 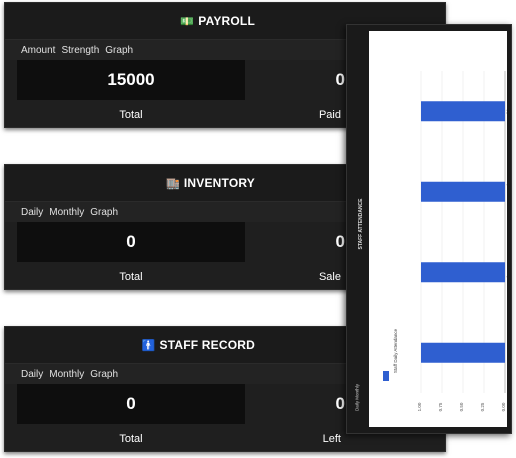 What do you see at coordinates (38, 50) in the screenshot?
I see `tab-amount: Amount` at bounding box center [38, 50].